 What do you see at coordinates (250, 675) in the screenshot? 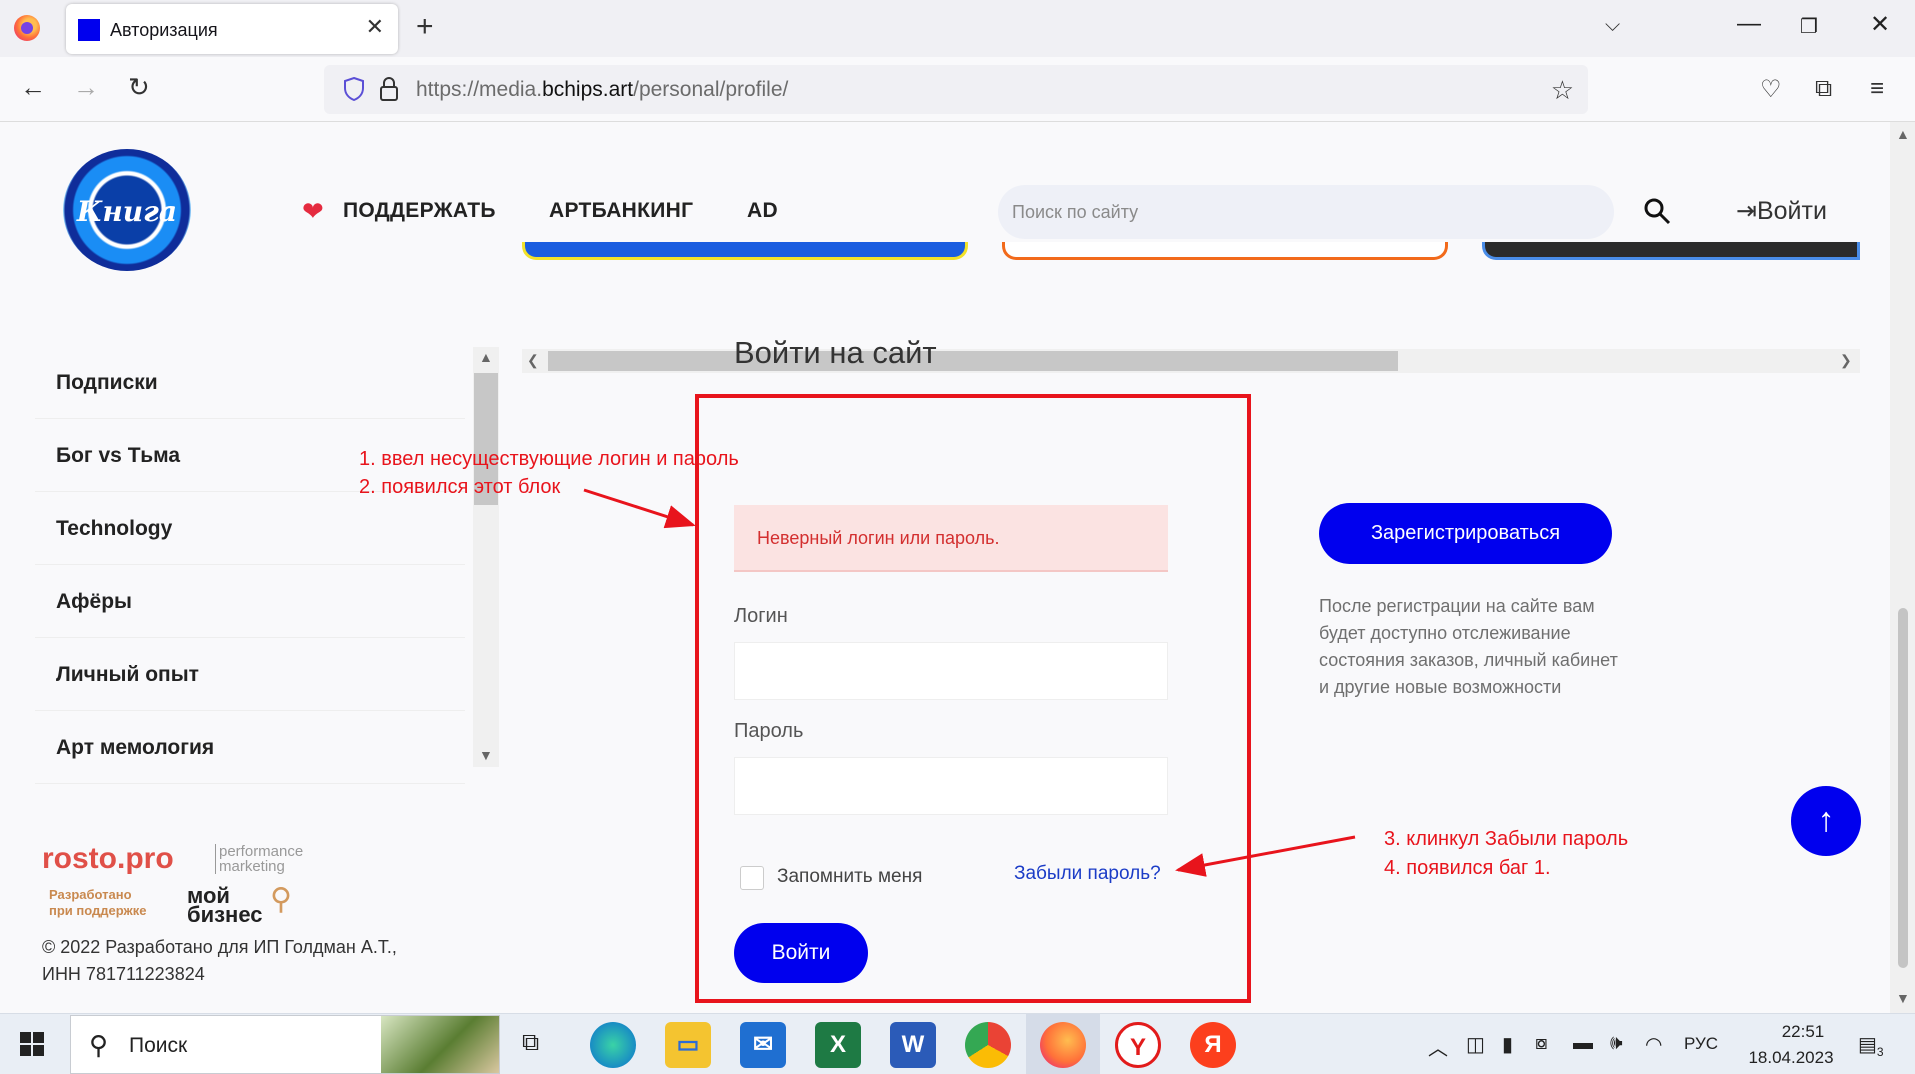
I see `sidebar-item-personal-experience: Личный опыт` at bounding box center [250, 675].